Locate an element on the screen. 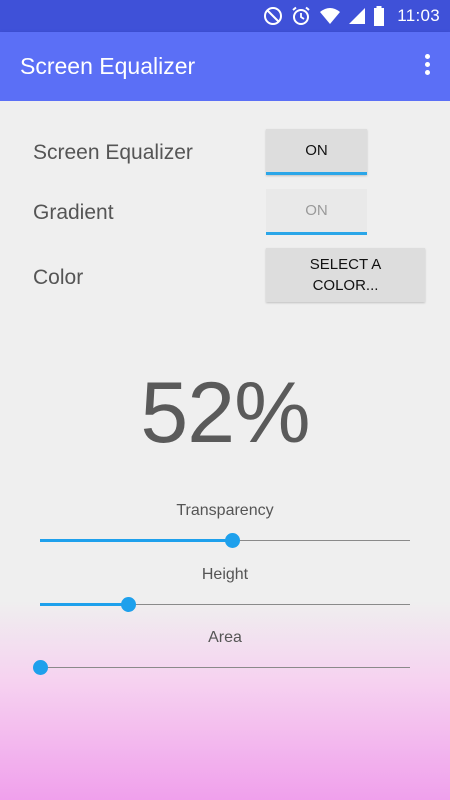 The width and height of the screenshot is (450, 800). app-bar: Screen Equalizer is located at coordinates (225, 66).